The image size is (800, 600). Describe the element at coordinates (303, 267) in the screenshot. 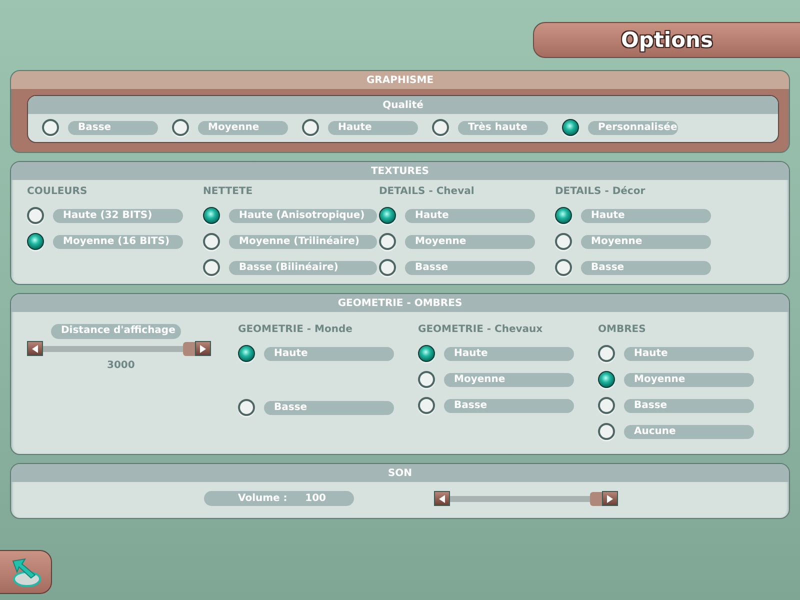

I see `option-label: Basse (Bilinéaire)` at that location.